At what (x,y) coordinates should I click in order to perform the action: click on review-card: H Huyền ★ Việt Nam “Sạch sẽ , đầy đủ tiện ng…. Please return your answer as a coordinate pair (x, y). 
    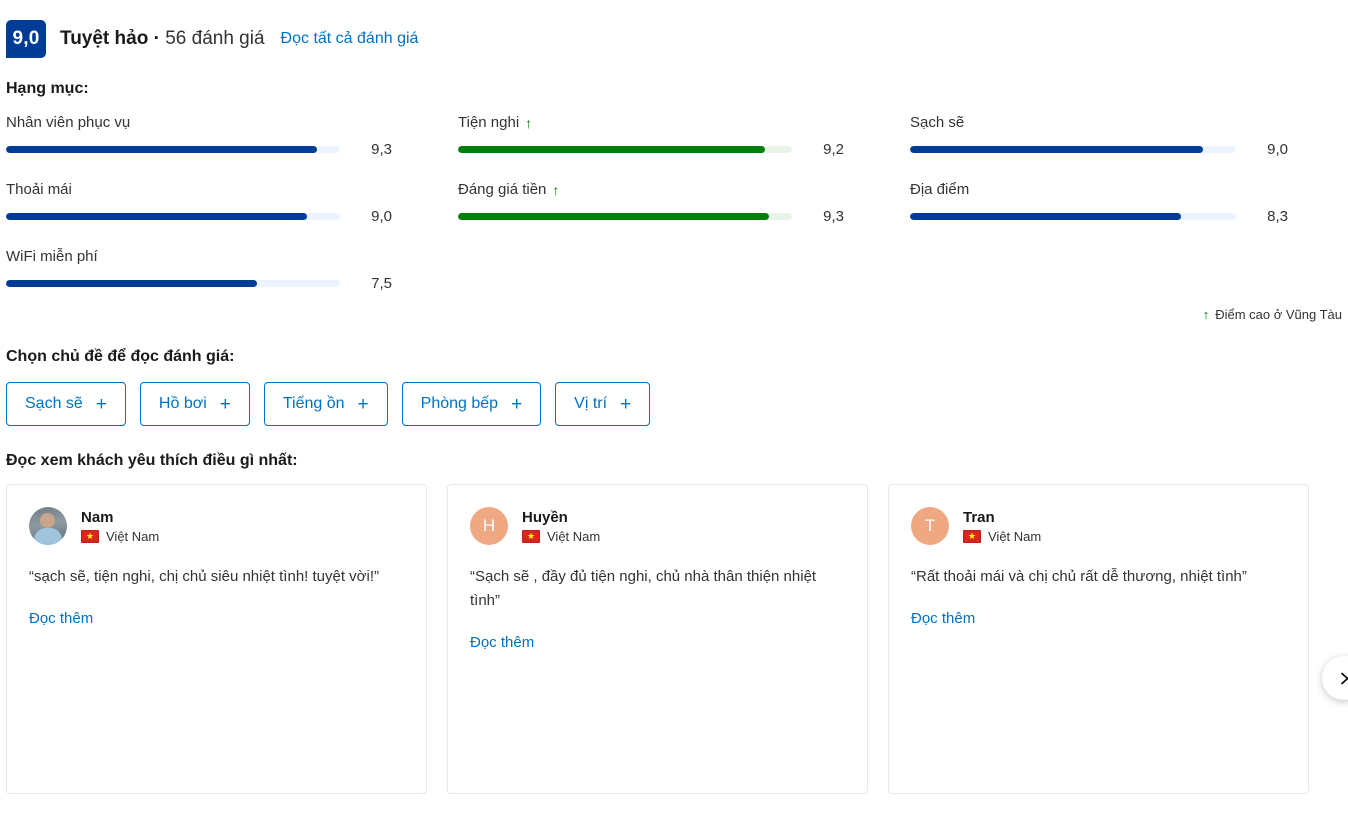
    Looking at the image, I should click on (657, 639).